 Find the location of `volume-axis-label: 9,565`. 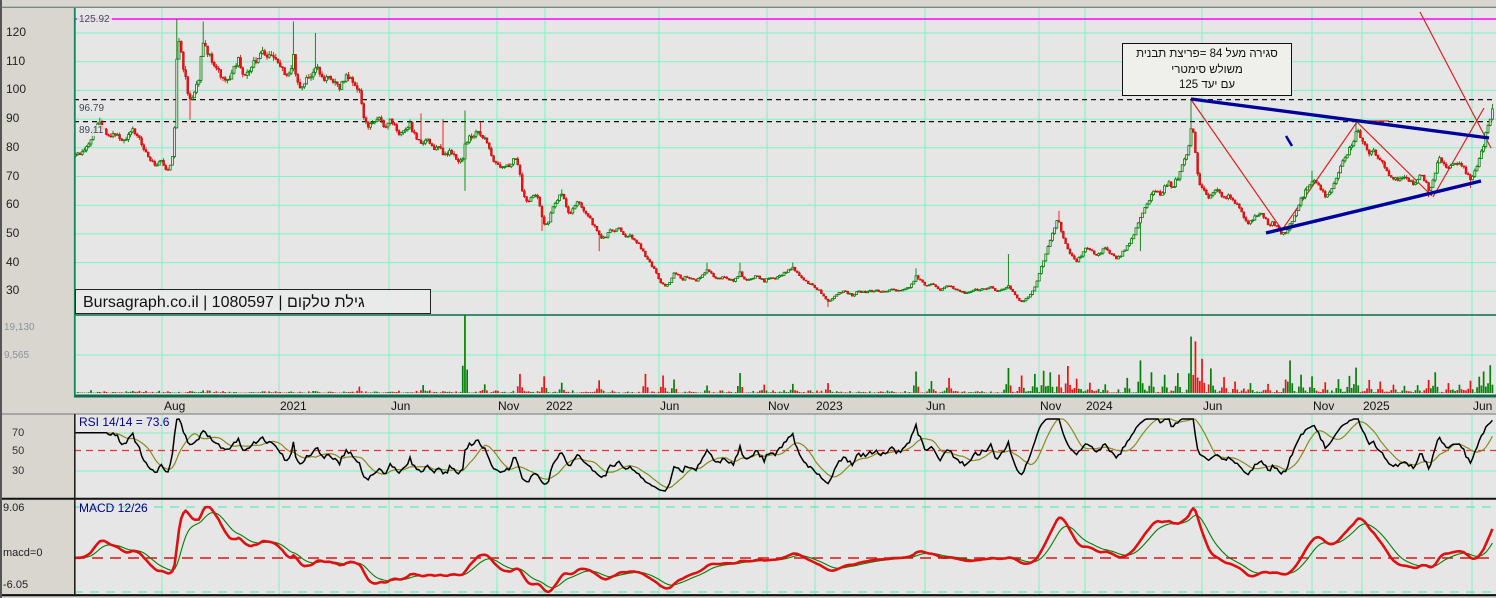

volume-axis-label: 9,565 is located at coordinates (17, 355).